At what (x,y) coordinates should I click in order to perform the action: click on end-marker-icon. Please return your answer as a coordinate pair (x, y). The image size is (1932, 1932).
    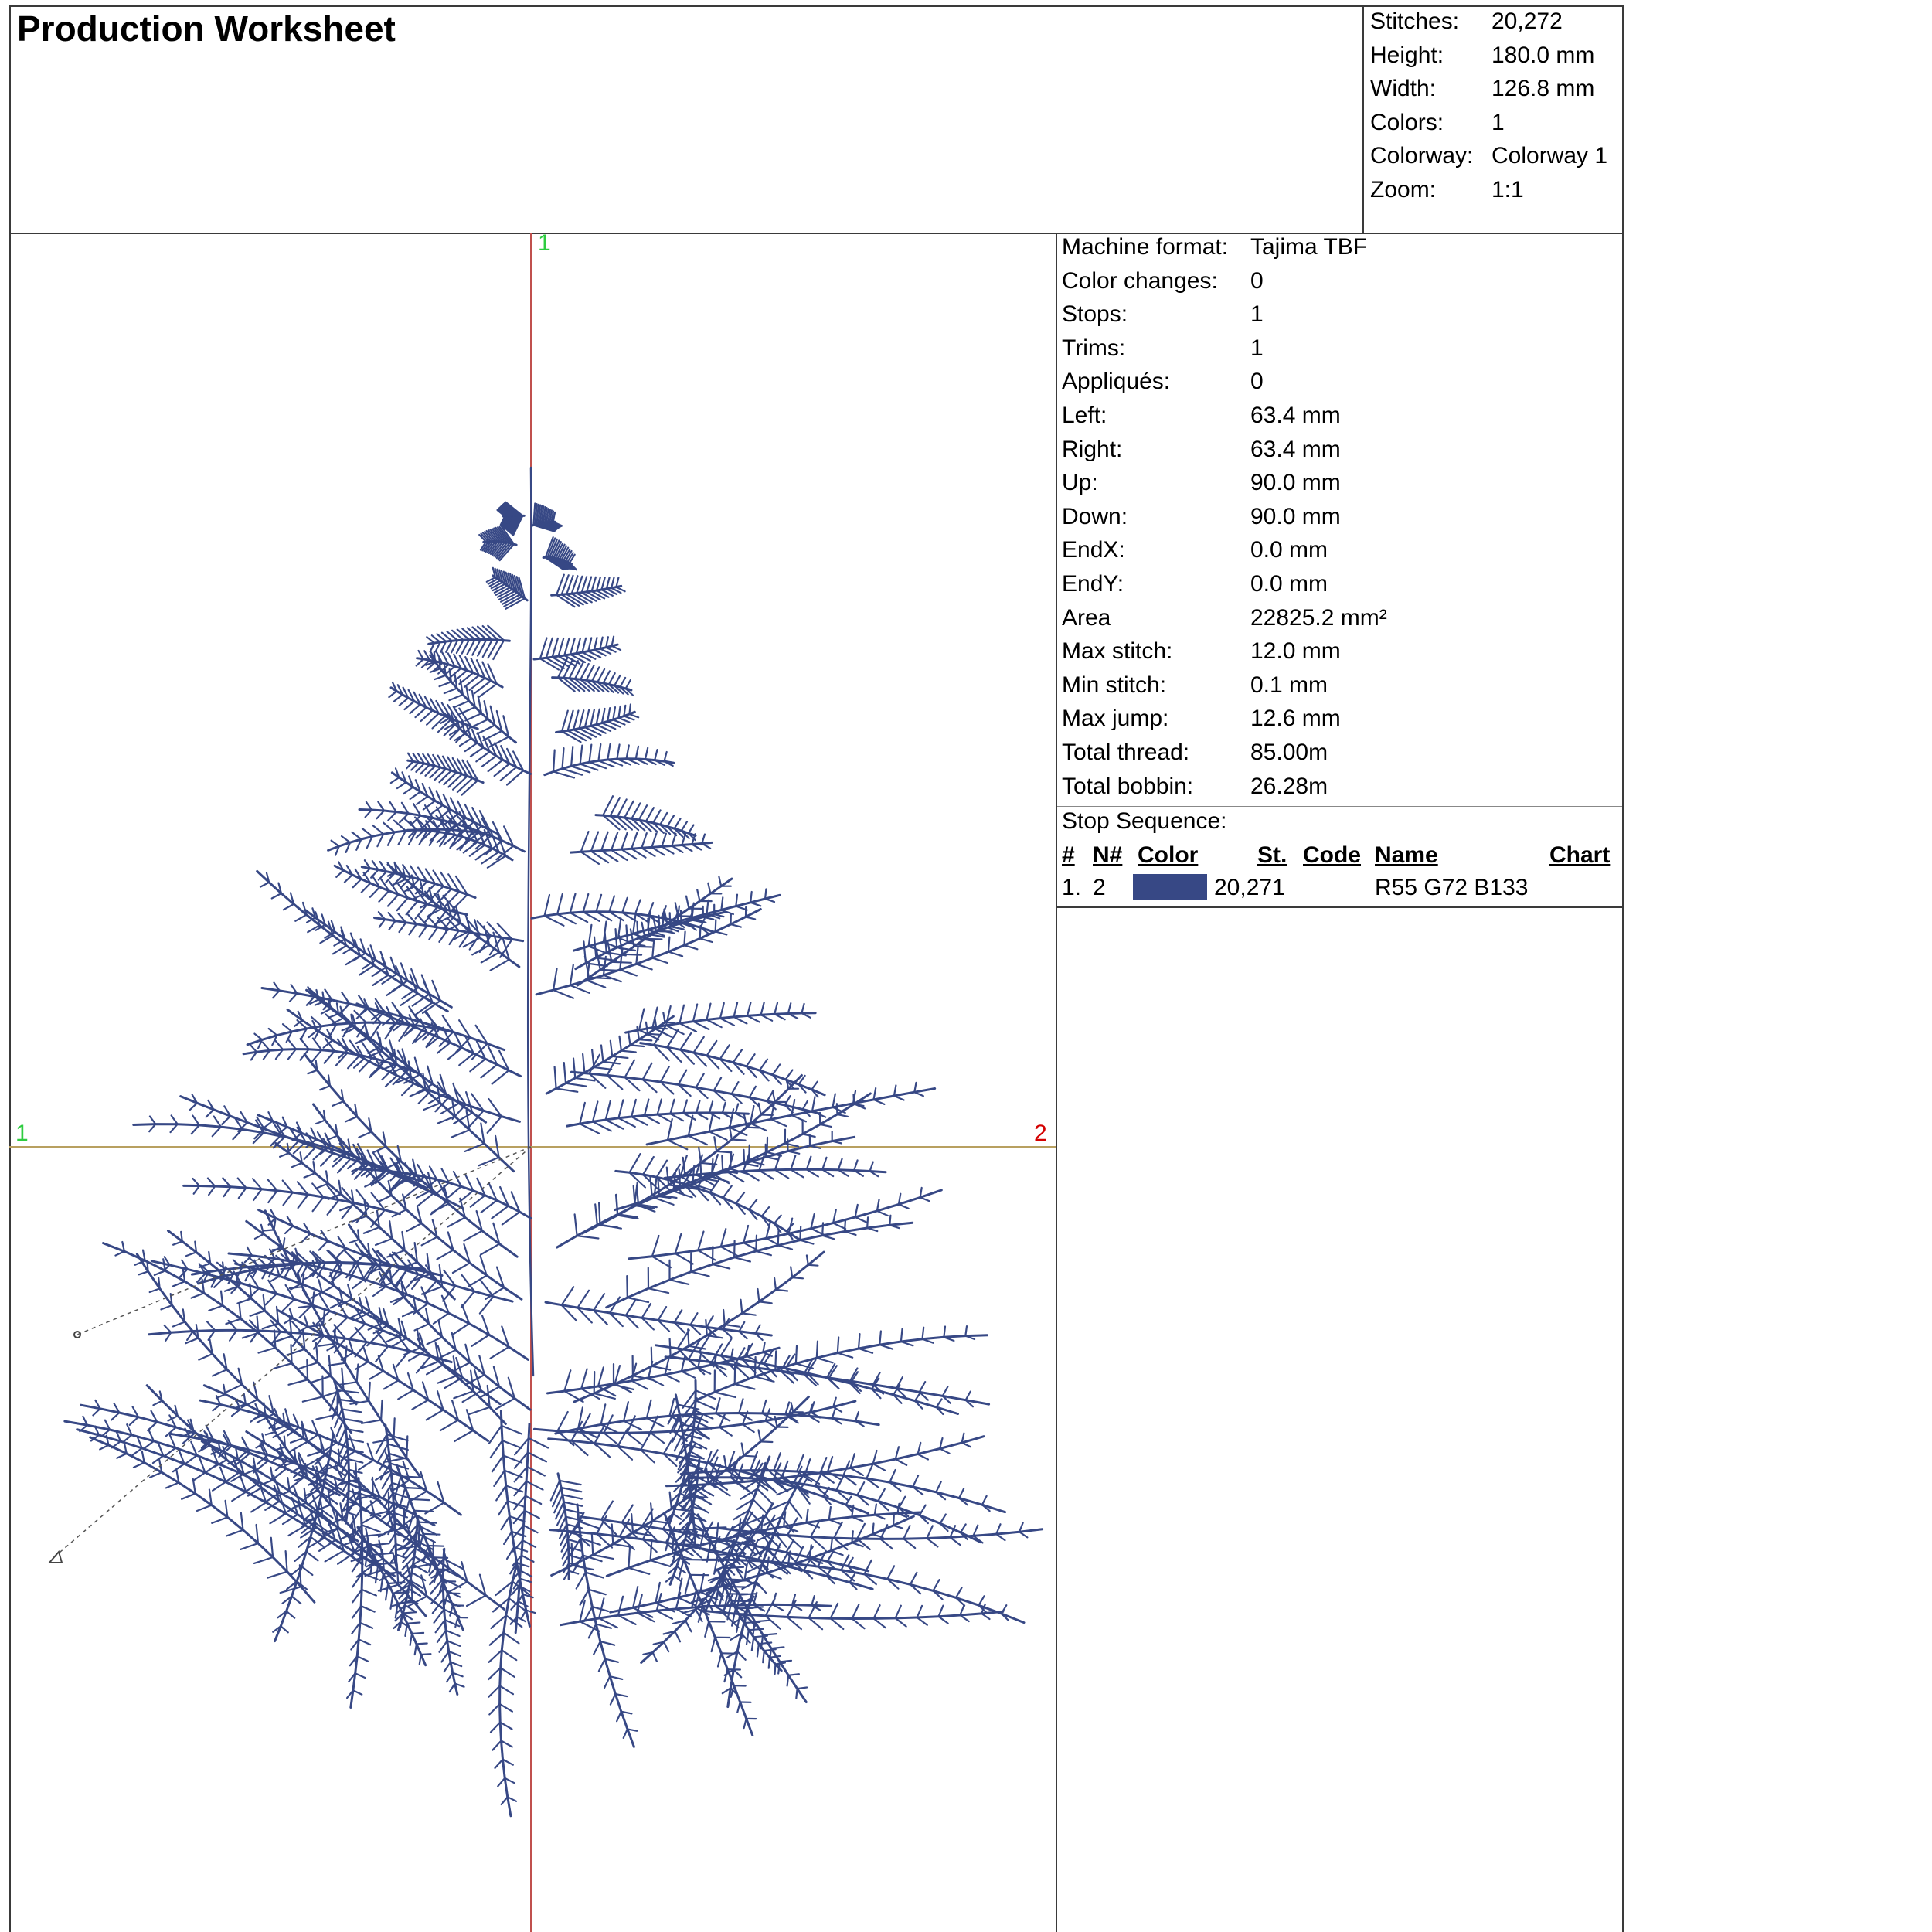
    Looking at the image, I should click on (55, 1556).